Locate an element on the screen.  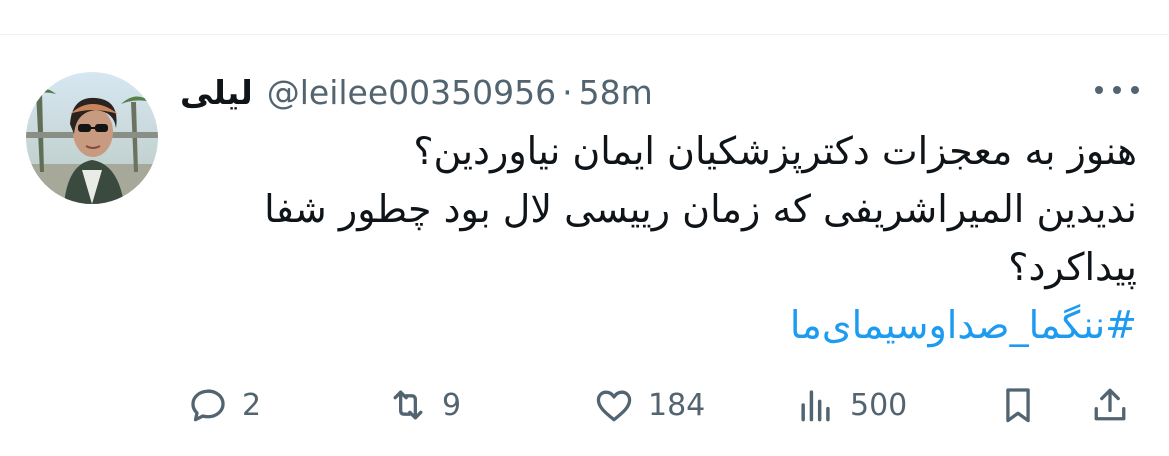
like-button: 184 is located at coordinates (648, 405).